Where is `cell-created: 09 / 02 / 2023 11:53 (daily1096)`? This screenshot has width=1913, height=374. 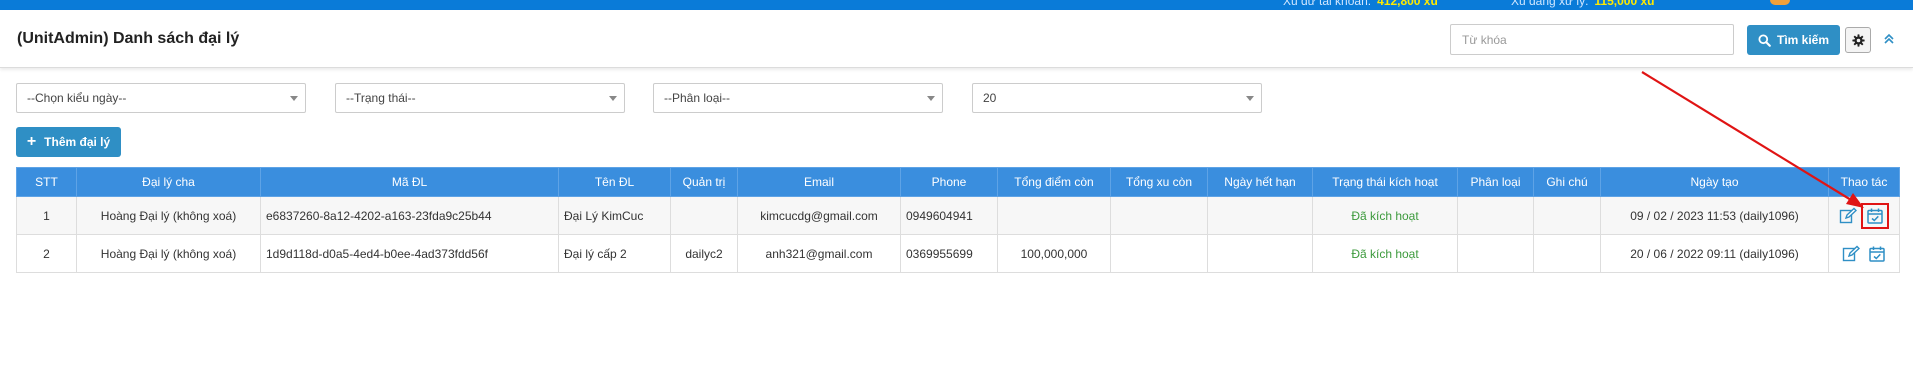
cell-created: 09 / 02 / 2023 11:53 (daily1096) is located at coordinates (1714, 215).